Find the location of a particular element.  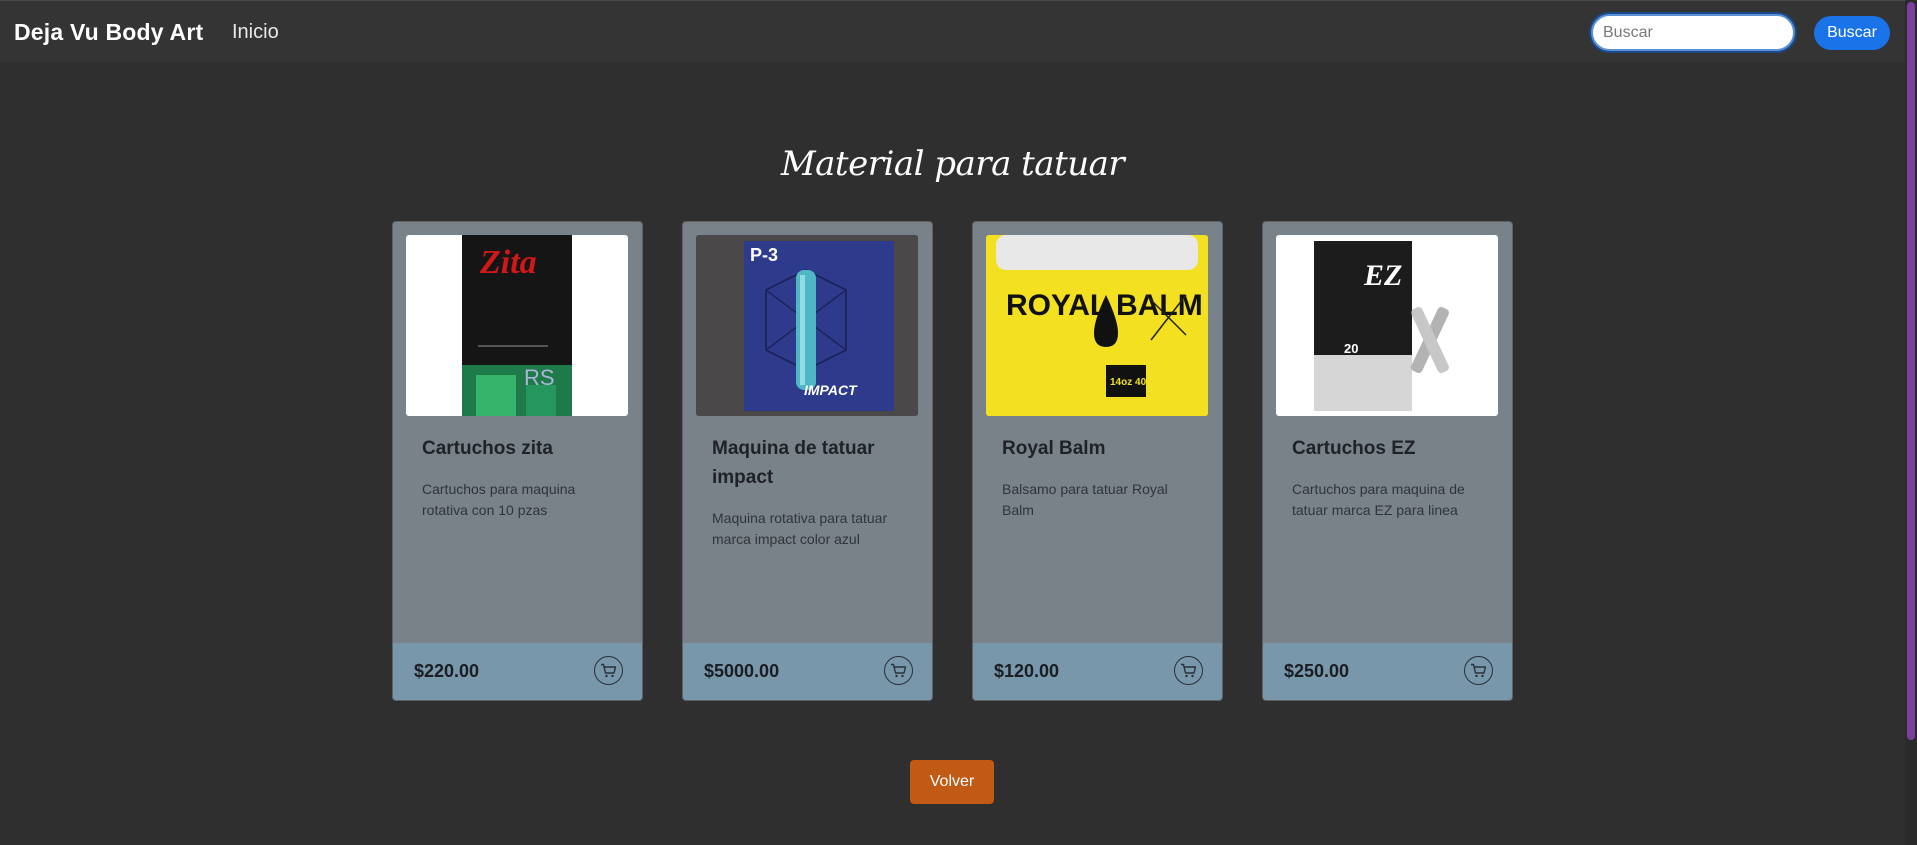

product-price: $250.00 is located at coordinates (1317, 671).